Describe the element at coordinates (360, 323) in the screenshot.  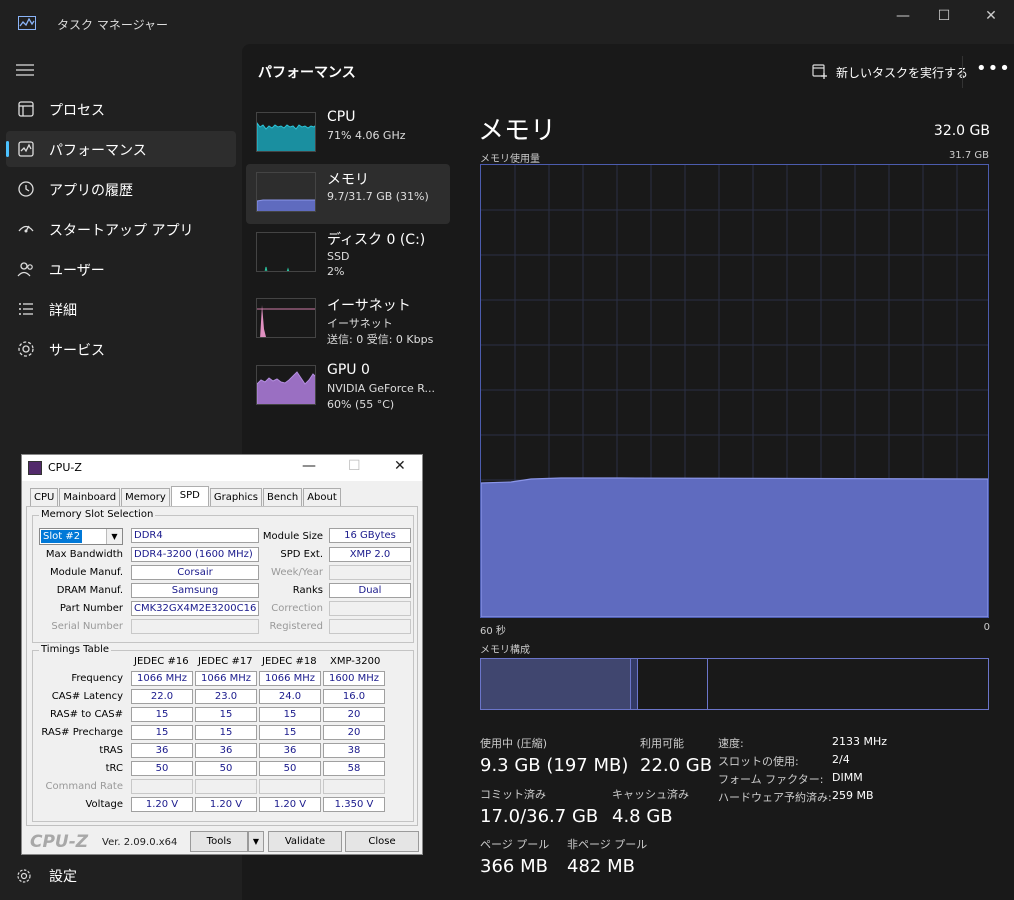
I see `perf-item-detail: イーサネット` at that location.